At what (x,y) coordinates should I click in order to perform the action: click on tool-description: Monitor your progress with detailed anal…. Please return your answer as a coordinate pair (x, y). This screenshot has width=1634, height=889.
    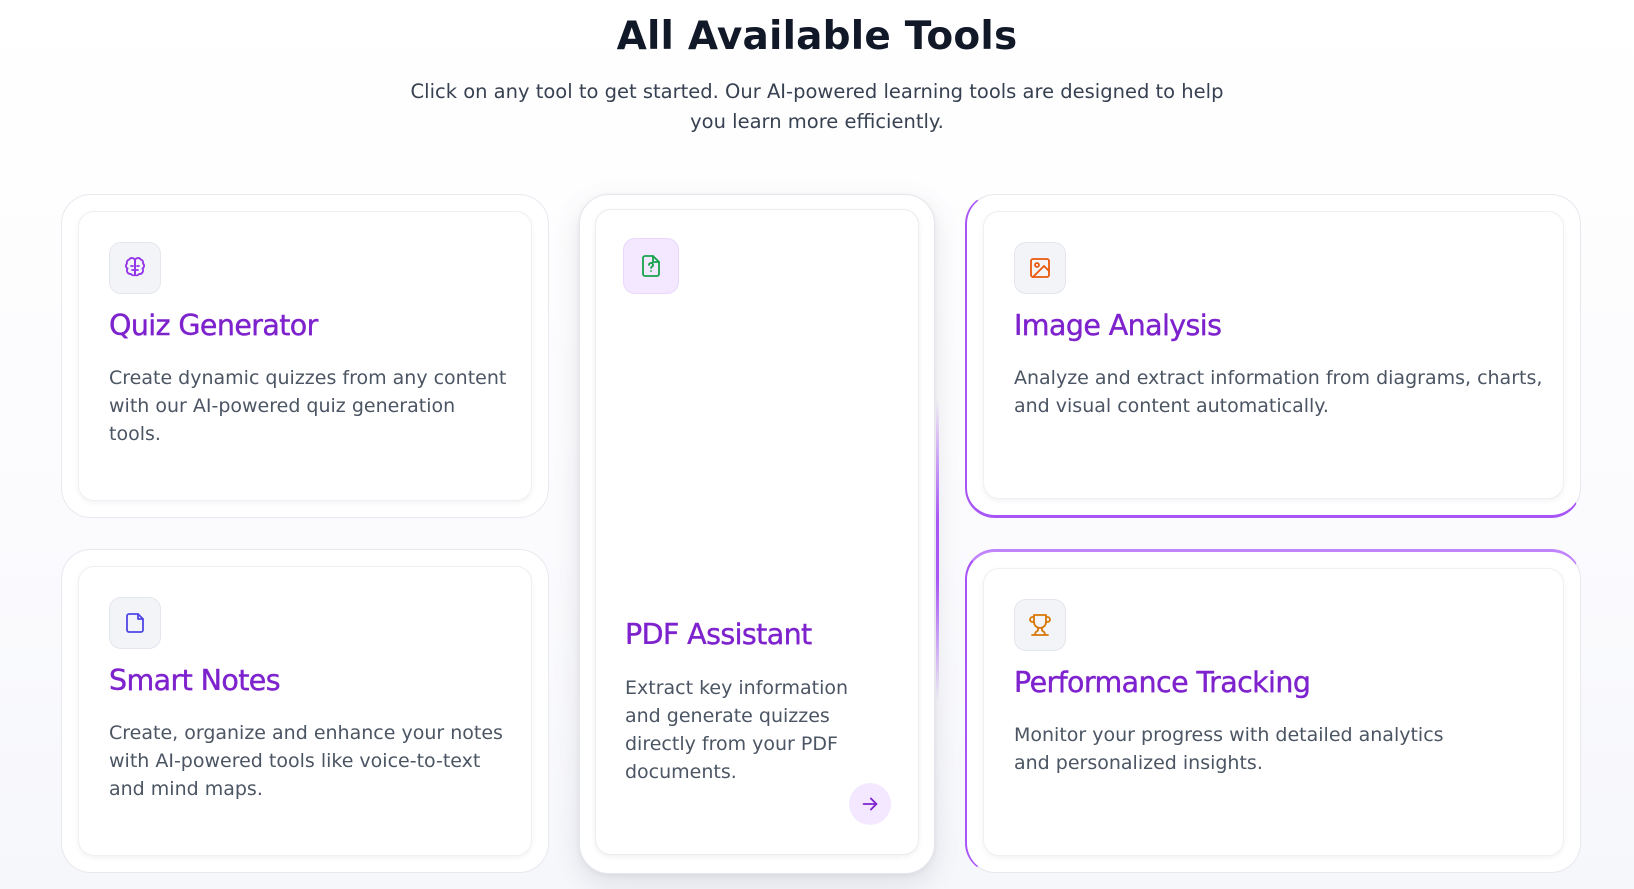
    Looking at the image, I should click on (1229, 749).